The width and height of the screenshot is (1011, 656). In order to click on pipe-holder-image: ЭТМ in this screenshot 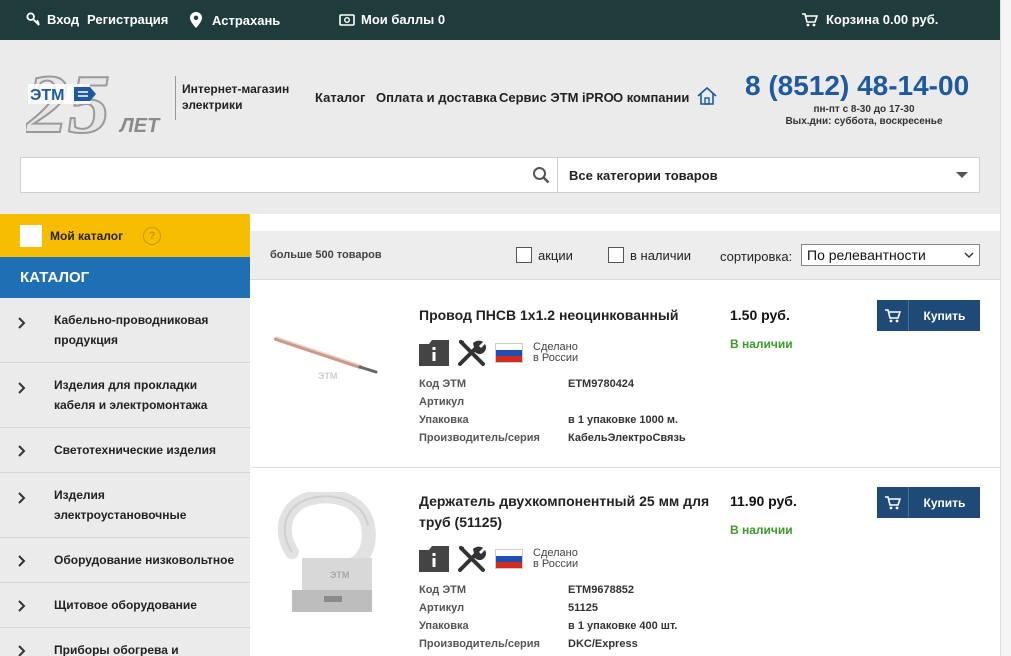, I will do `click(326, 550)`.